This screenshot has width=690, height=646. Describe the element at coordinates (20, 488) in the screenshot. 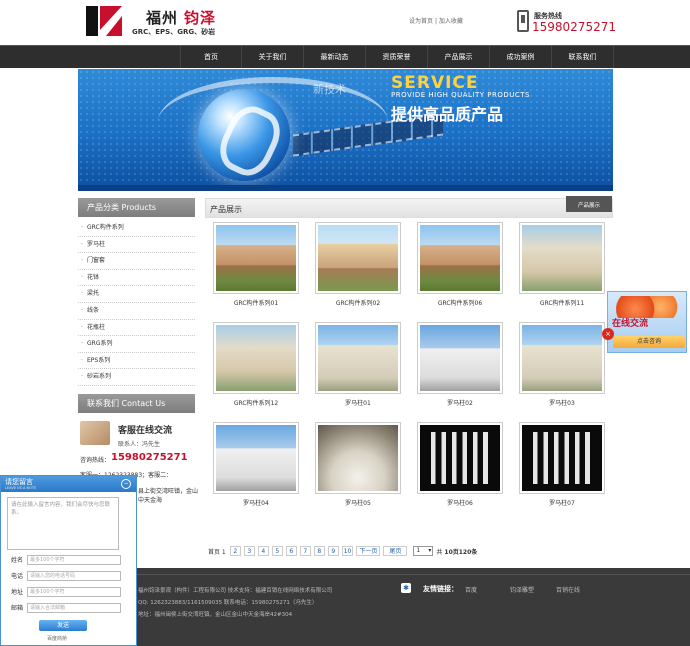

I see `message-box-subtitle: LEAVE US A NOTE` at that location.